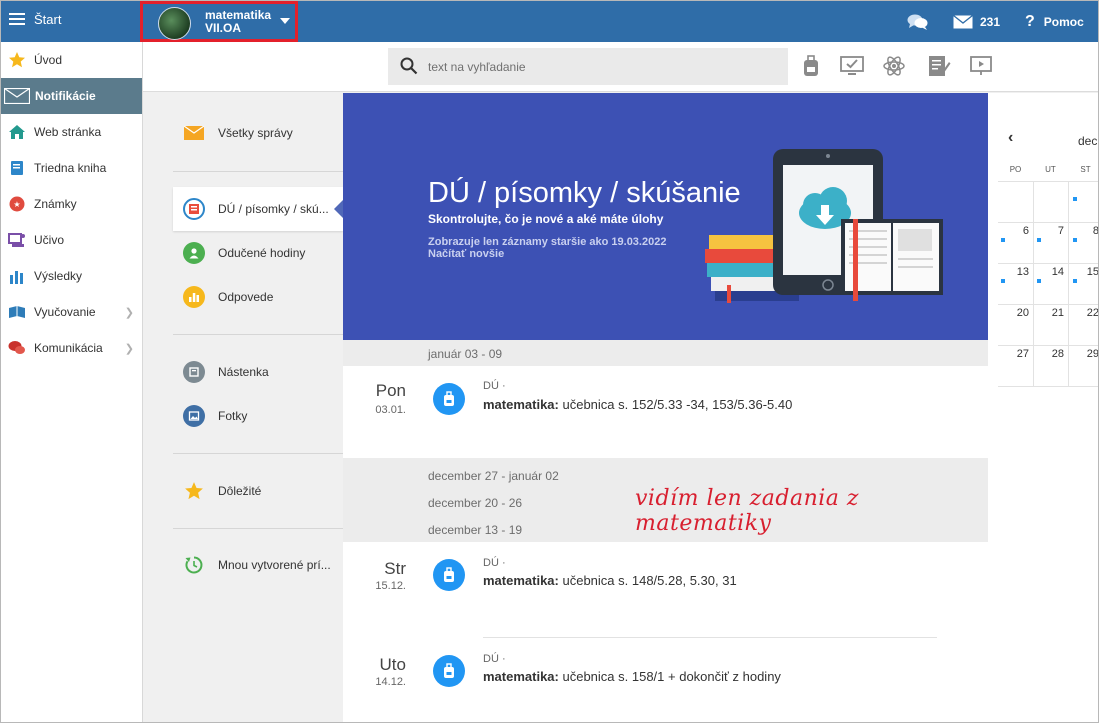 The image size is (1099, 723). I want to click on filter-answers: Odpovede, so click(258, 297).